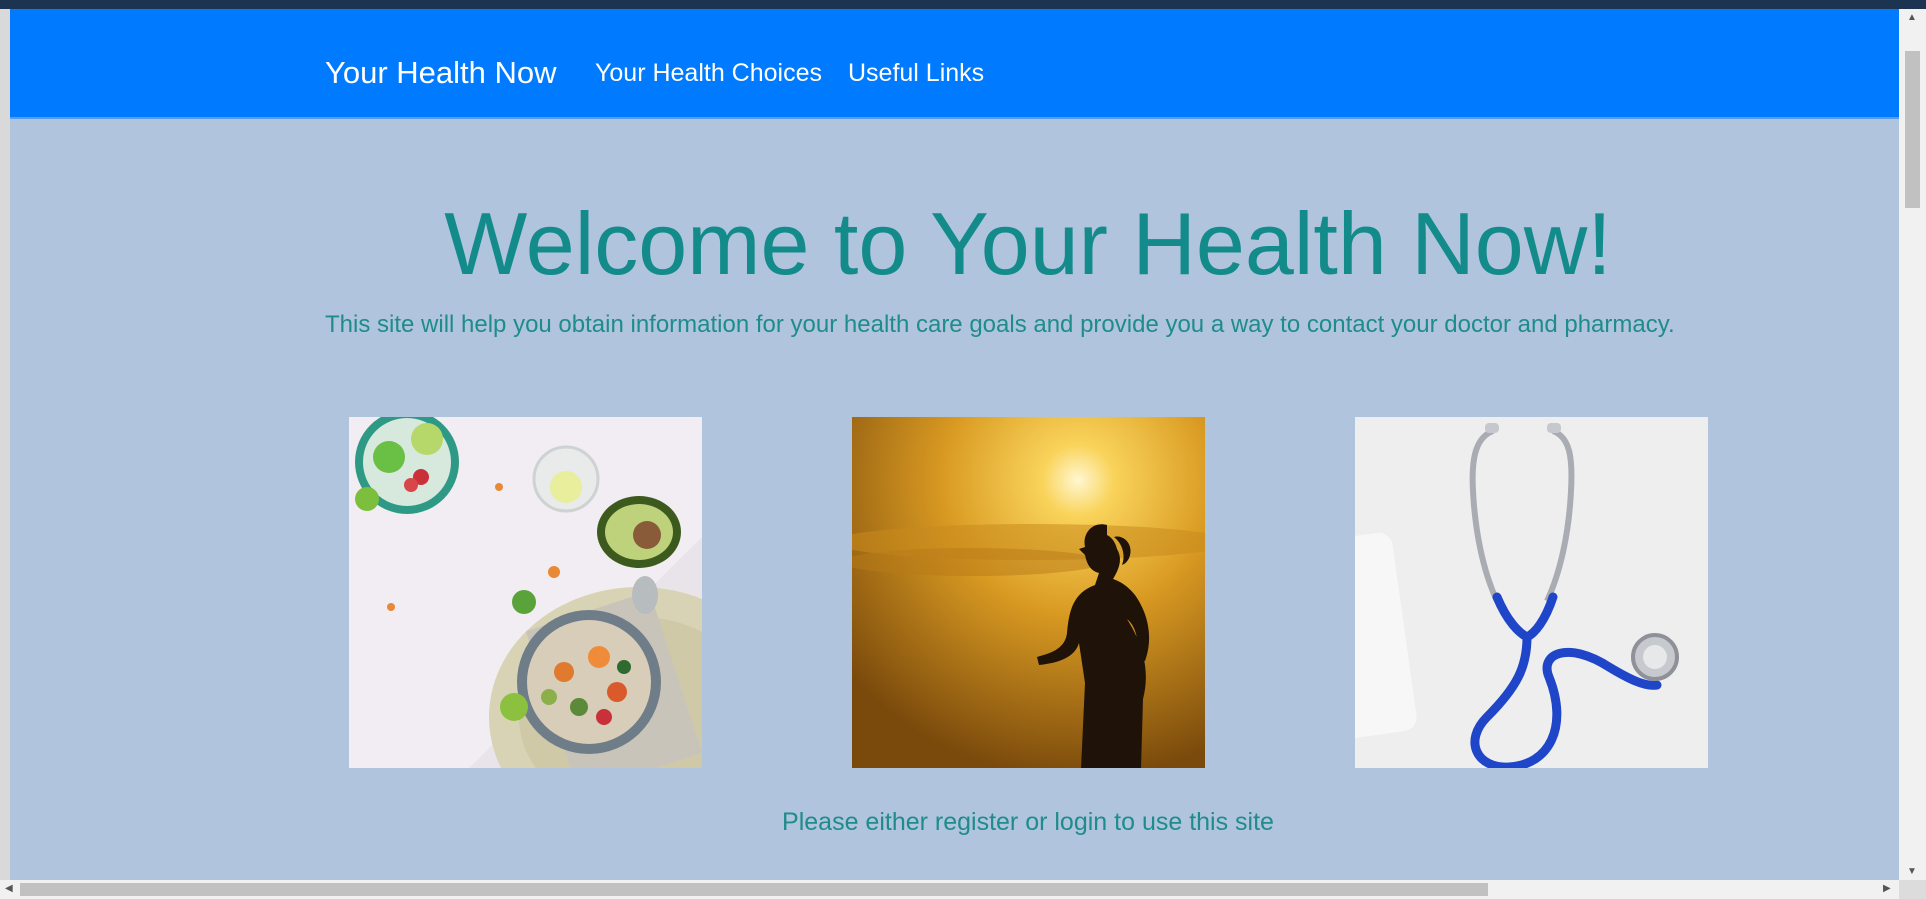 This screenshot has width=1926, height=899. I want to click on vertical-scroll-thumb, so click(1912, 129).